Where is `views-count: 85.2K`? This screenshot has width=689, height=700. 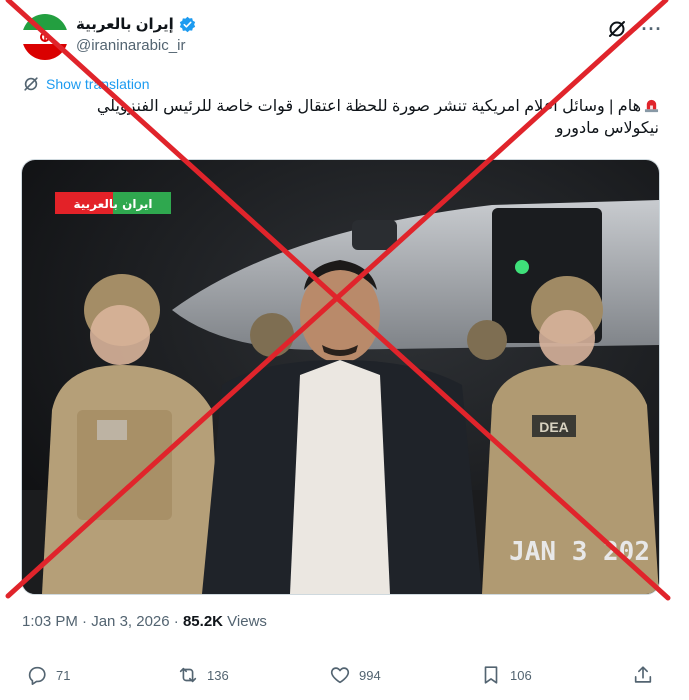
views-count: 85.2K is located at coordinates (203, 621).